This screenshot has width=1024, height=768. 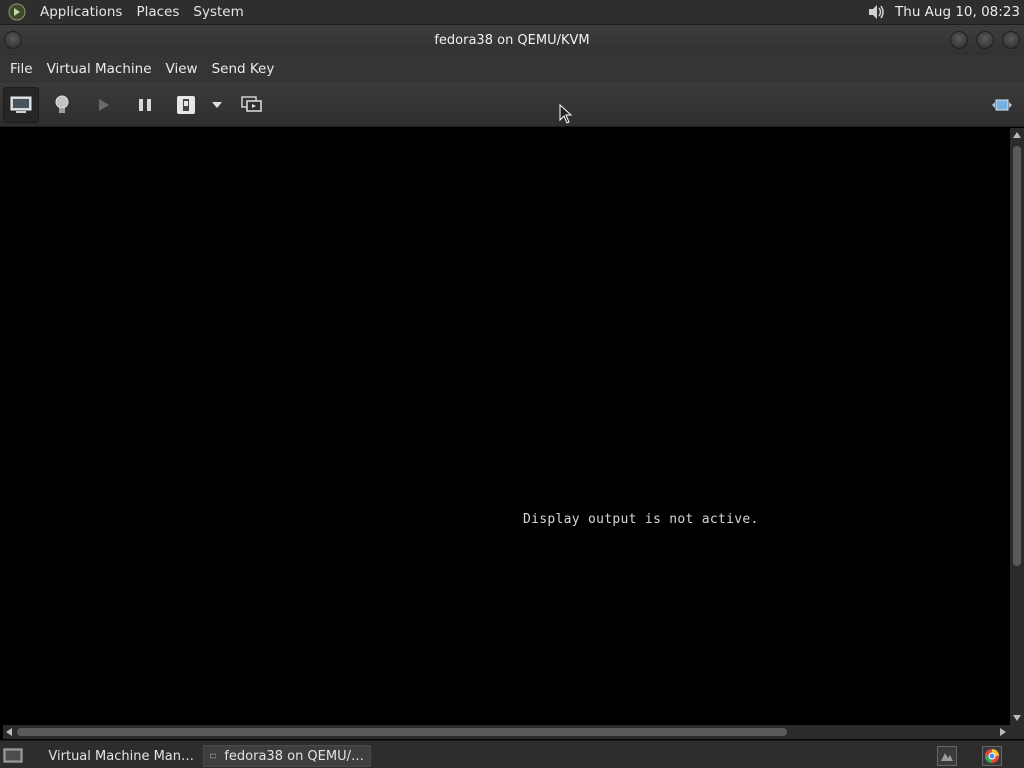 I want to click on horizontal-scroll-thumb, so click(x=402, y=732).